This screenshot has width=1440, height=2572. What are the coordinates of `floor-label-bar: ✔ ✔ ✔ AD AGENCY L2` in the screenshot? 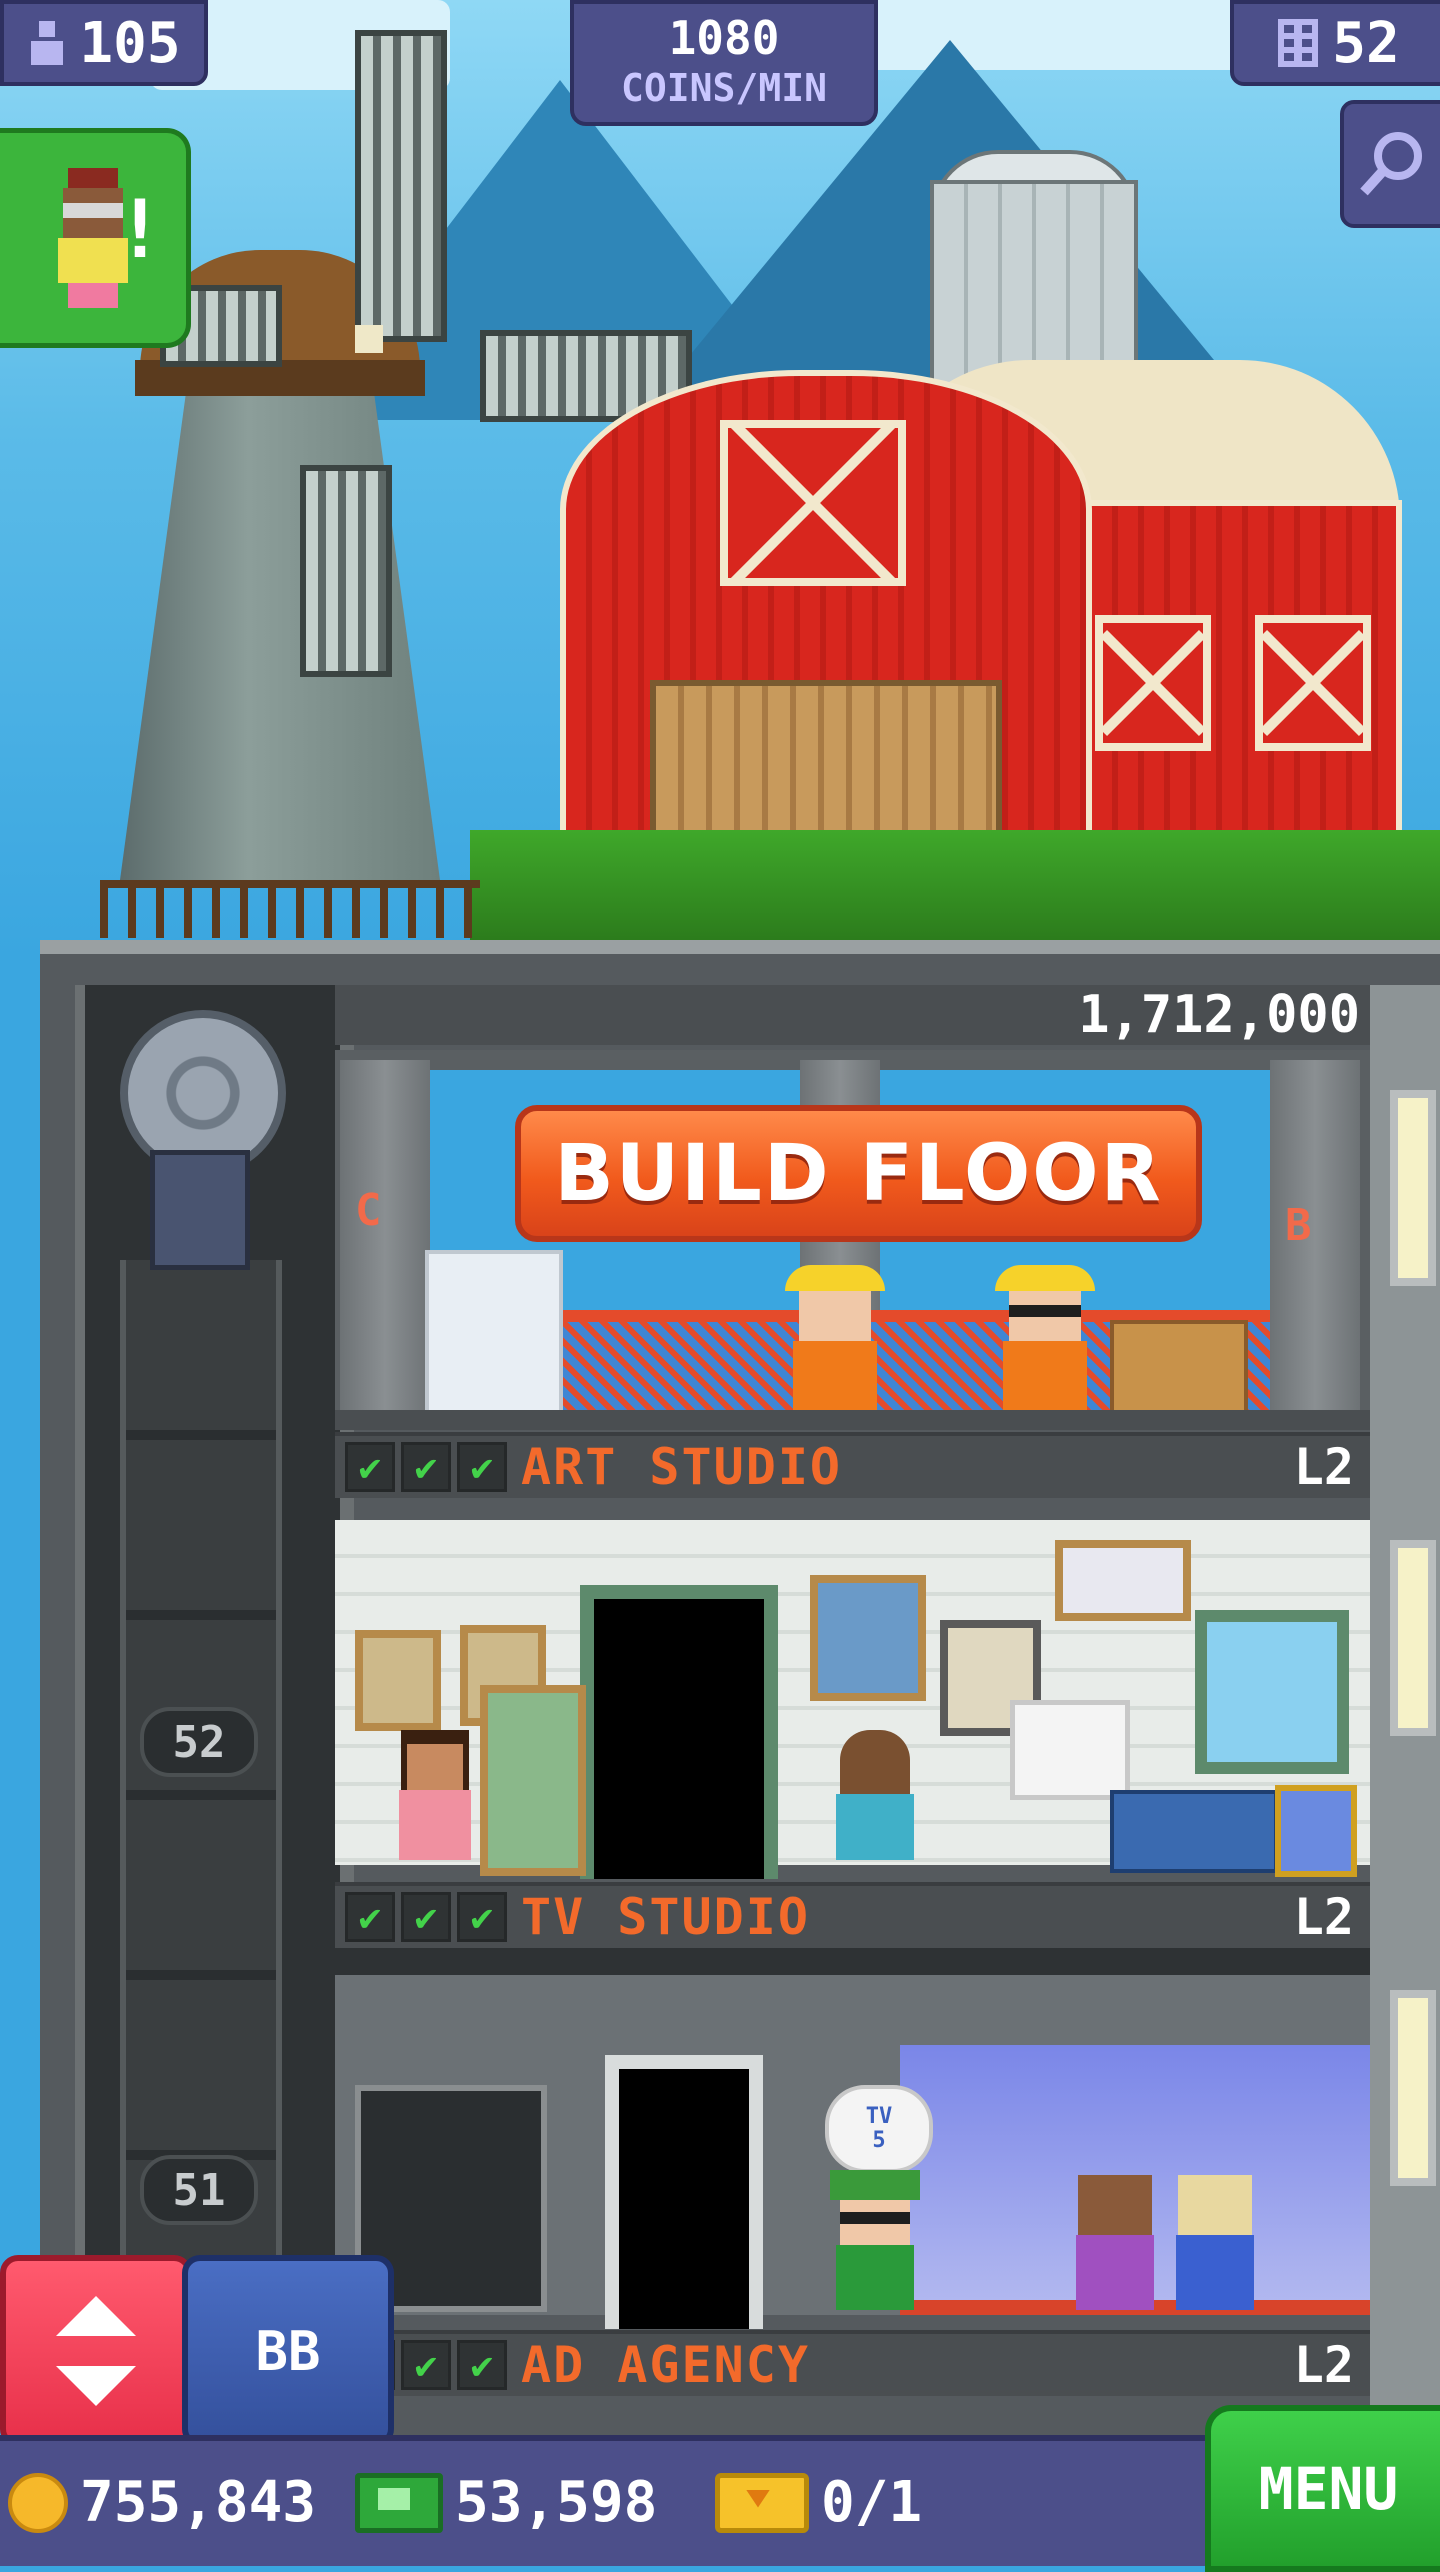 It's located at (852, 2363).